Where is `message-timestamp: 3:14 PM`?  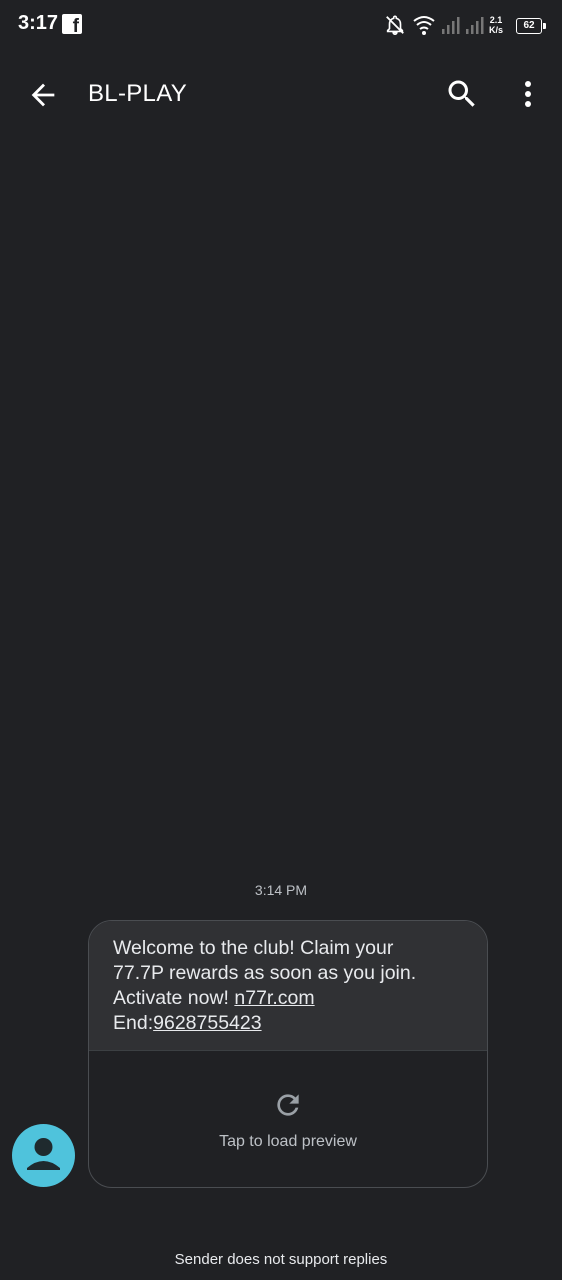
message-timestamp: 3:14 PM is located at coordinates (281, 890).